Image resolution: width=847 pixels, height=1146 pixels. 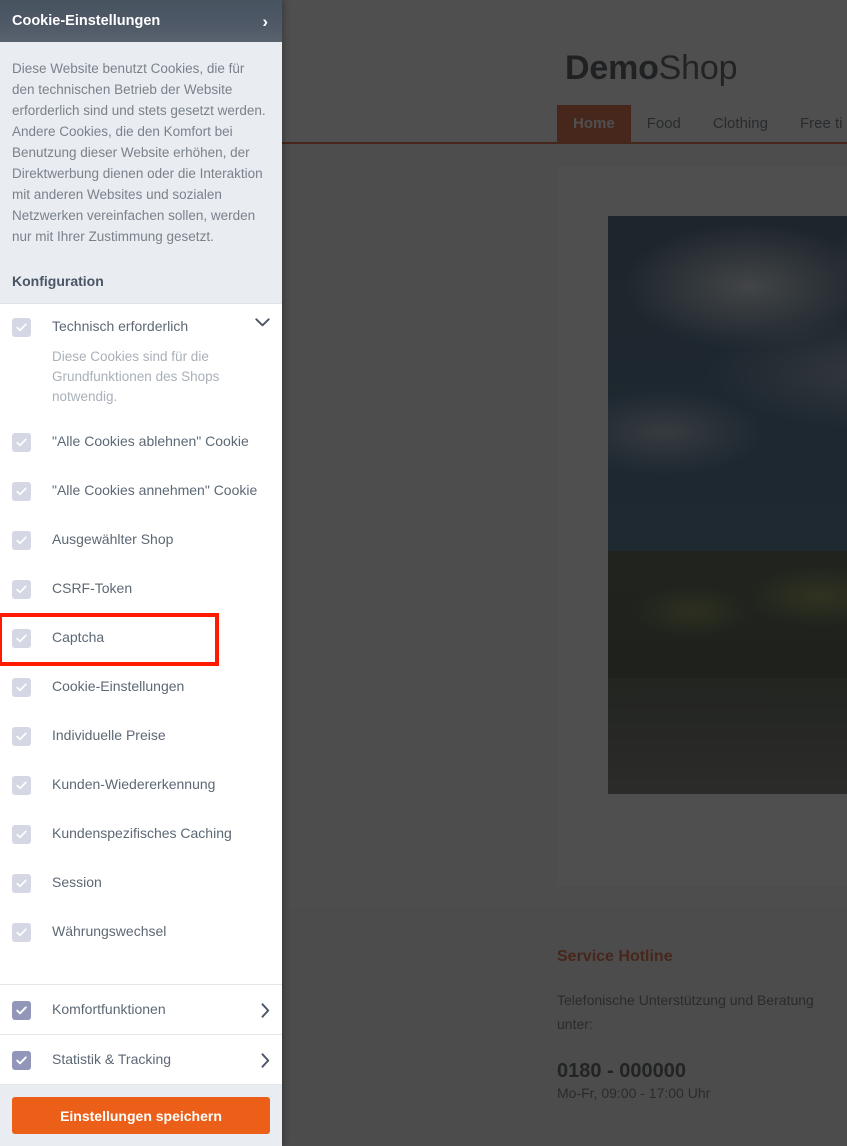 What do you see at coordinates (109, 931) in the screenshot?
I see `label-waehrungswechsel: Währungswechsel` at bounding box center [109, 931].